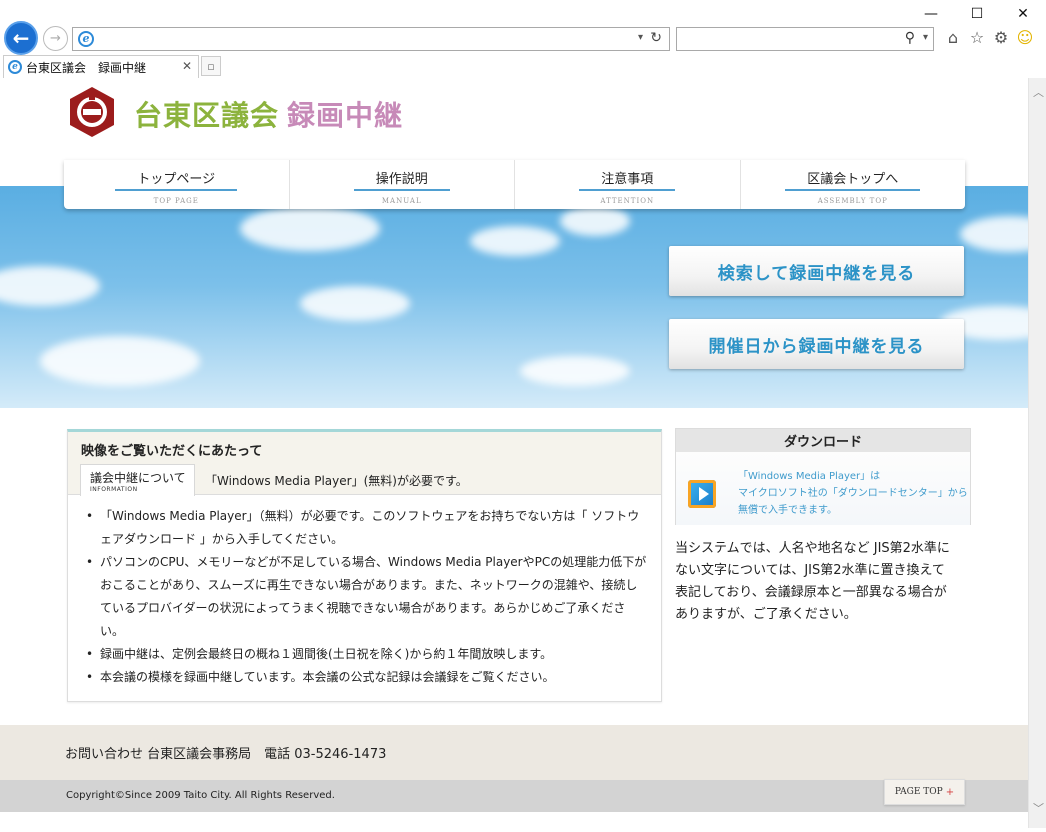 Image resolution: width=1046 pixels, height=832 pixels. Describe the element at coordinates (86, 39) in the screenshot. I see `ie-logo-icon: e` at that location.